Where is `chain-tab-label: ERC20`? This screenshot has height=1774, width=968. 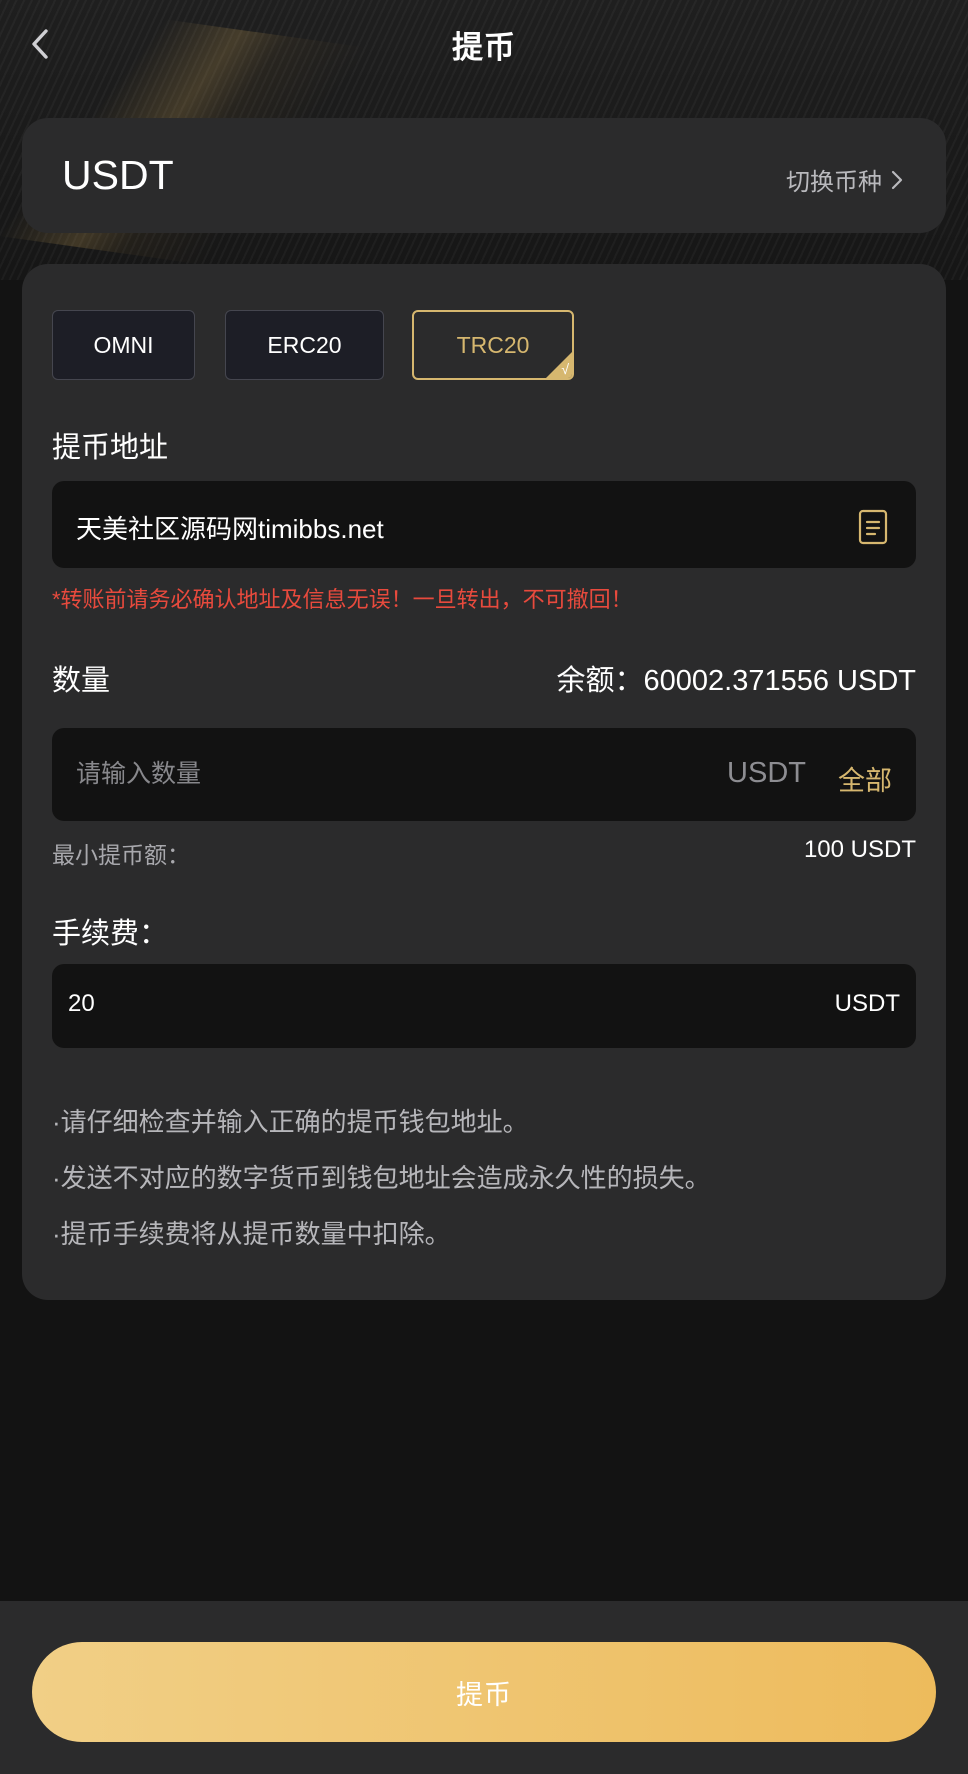
chain-tab-label: ERC20 is located at coordinates (304, 344).